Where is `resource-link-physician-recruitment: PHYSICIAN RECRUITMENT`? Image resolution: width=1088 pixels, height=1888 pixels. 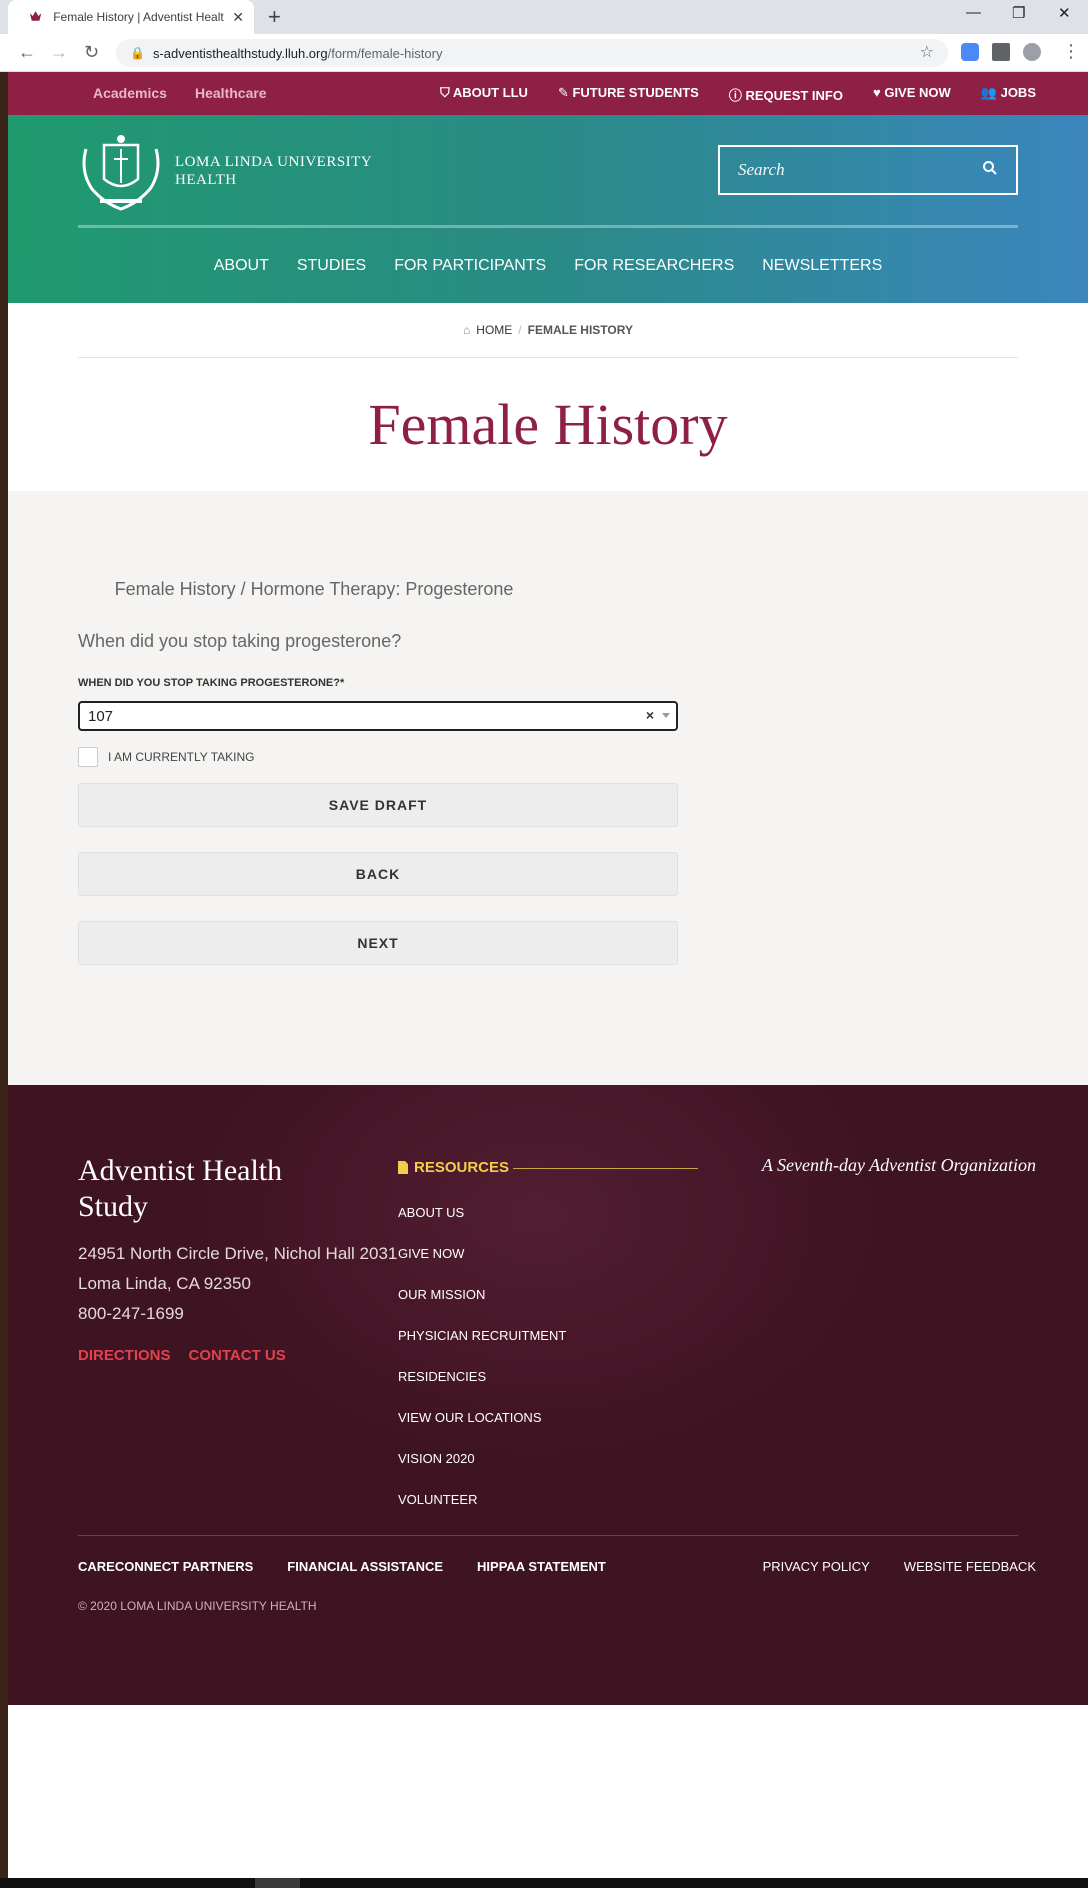 resource-link-physician-recruitment: PHYSICIAN RECRUITMENT is located at coordinates (482, 1348).